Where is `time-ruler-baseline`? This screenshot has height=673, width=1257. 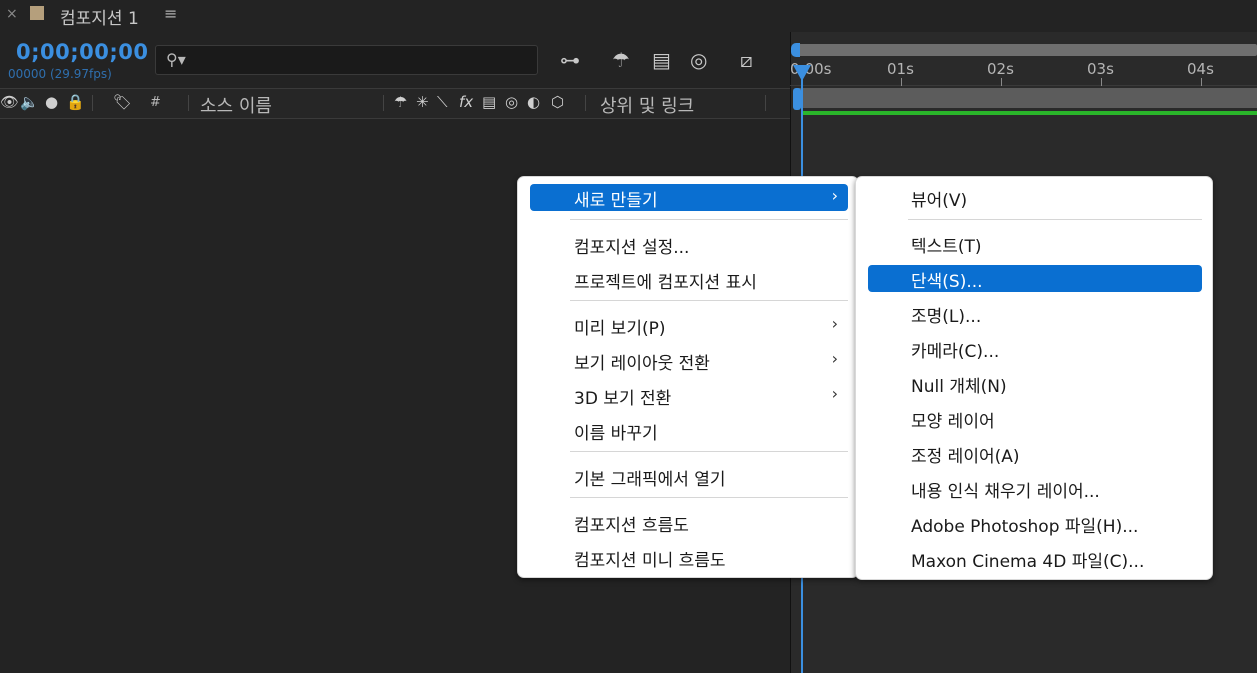
time-ruler-baseline is located at coordinates (1023, 85).